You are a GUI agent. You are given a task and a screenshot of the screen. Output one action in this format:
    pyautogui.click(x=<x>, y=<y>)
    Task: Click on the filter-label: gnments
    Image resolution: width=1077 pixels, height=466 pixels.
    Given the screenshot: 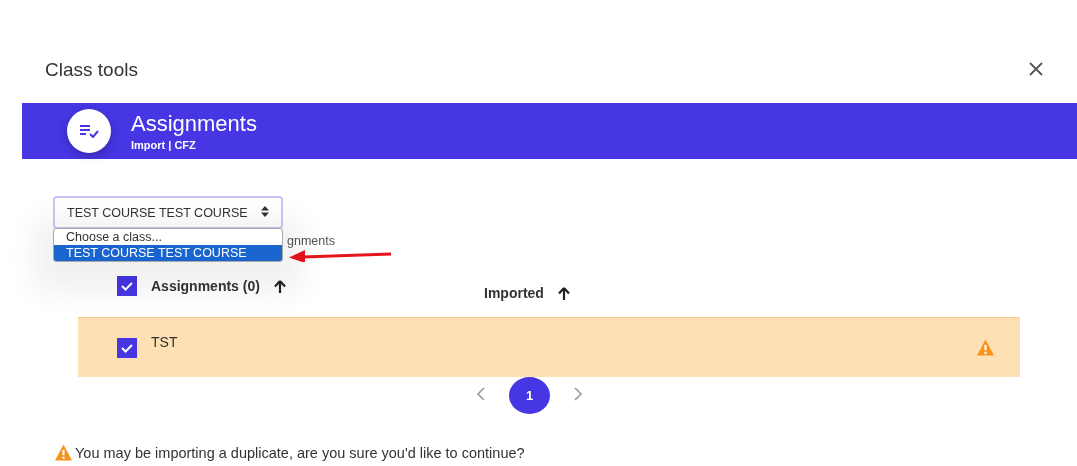 What is the action you would take?
    pyautogui.click(x=311, y=241)
    